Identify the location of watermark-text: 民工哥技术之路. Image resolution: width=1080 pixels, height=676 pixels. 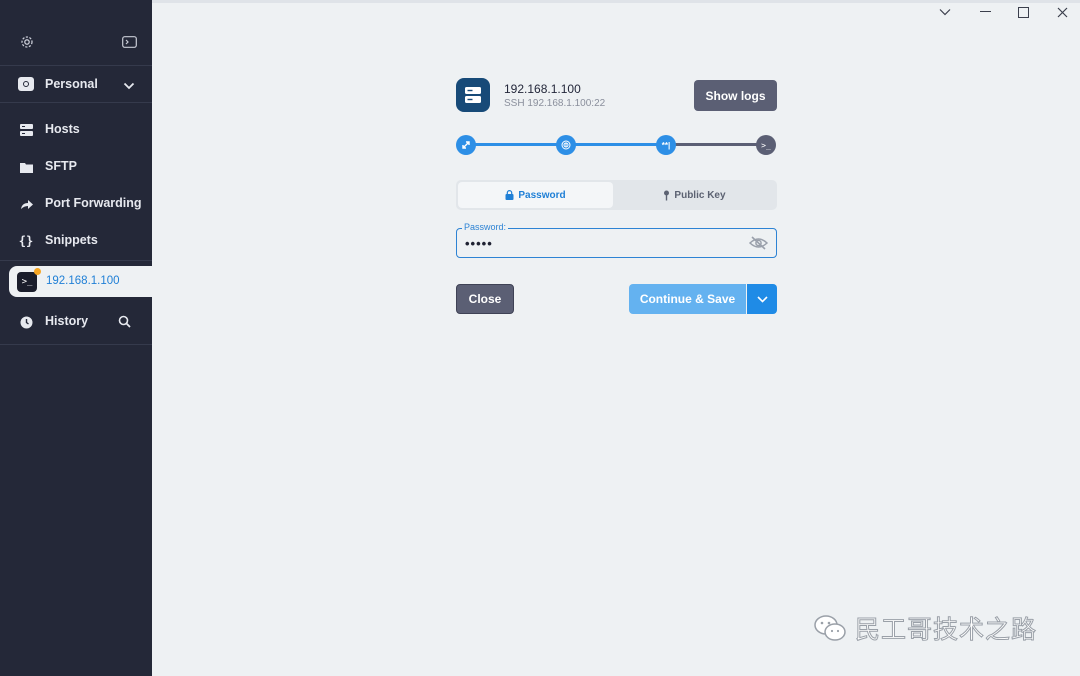
(946, 630).